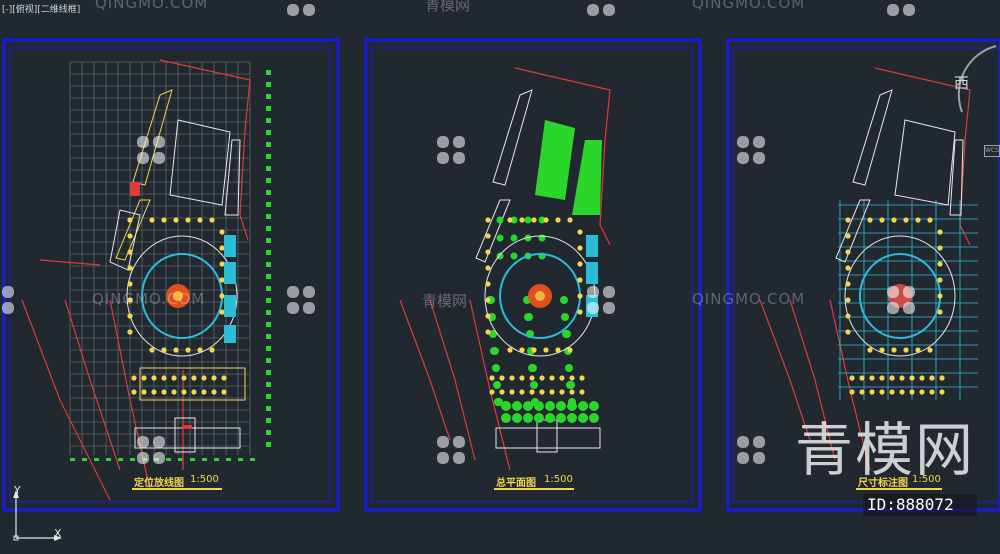 This screenshot has height=554, width=1000. What do you see at coordinates (920, 505) in the screenshot?
I see `resource-id-label: ID:888072` at bounding box center [920, 505].